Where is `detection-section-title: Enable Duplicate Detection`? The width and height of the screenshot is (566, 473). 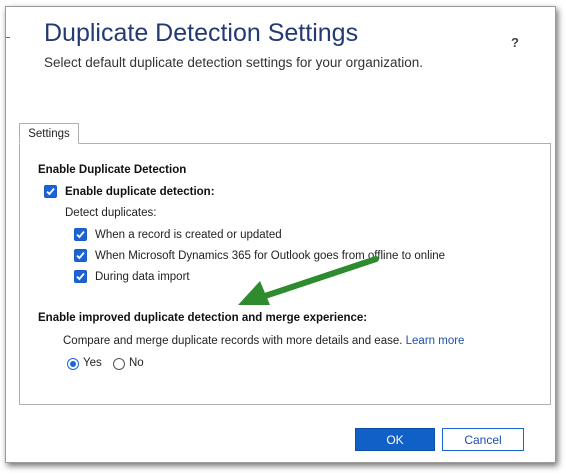
detection-section-title: Enable Duplicate Detection is located at coordinates (112, 170).